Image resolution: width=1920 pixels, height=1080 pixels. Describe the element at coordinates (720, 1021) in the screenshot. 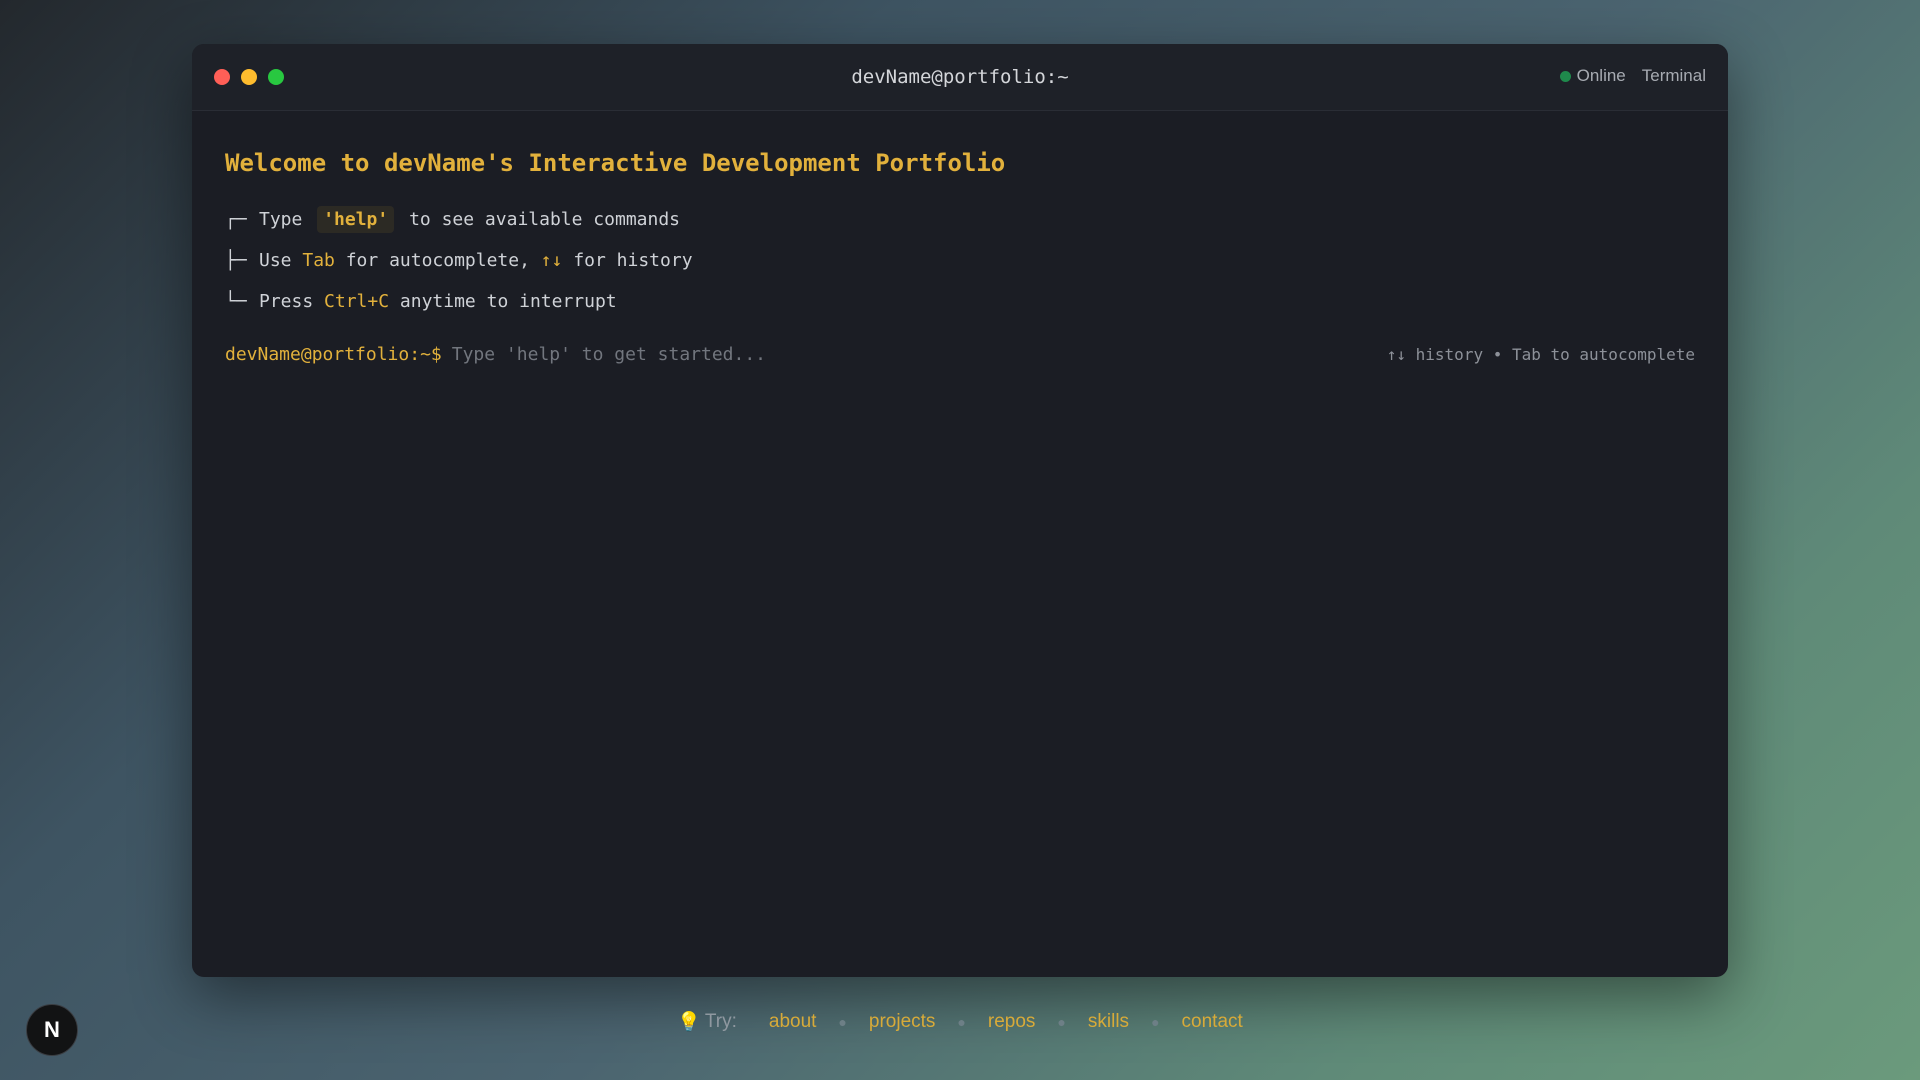

I see `try-label: Try:` at that location.